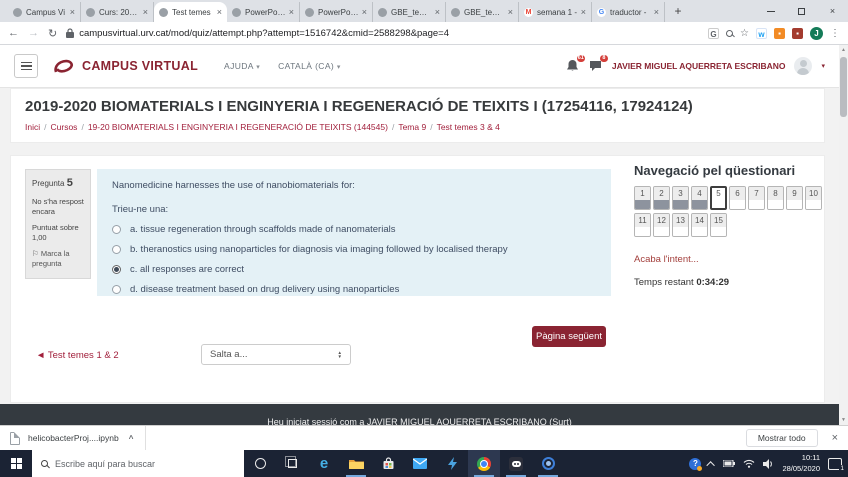 The height and width of the screenshot is (477, 848). Describe the element at coordinates (761, 33) in the screenshot. I see `extension-blue-icon: w` at that location.